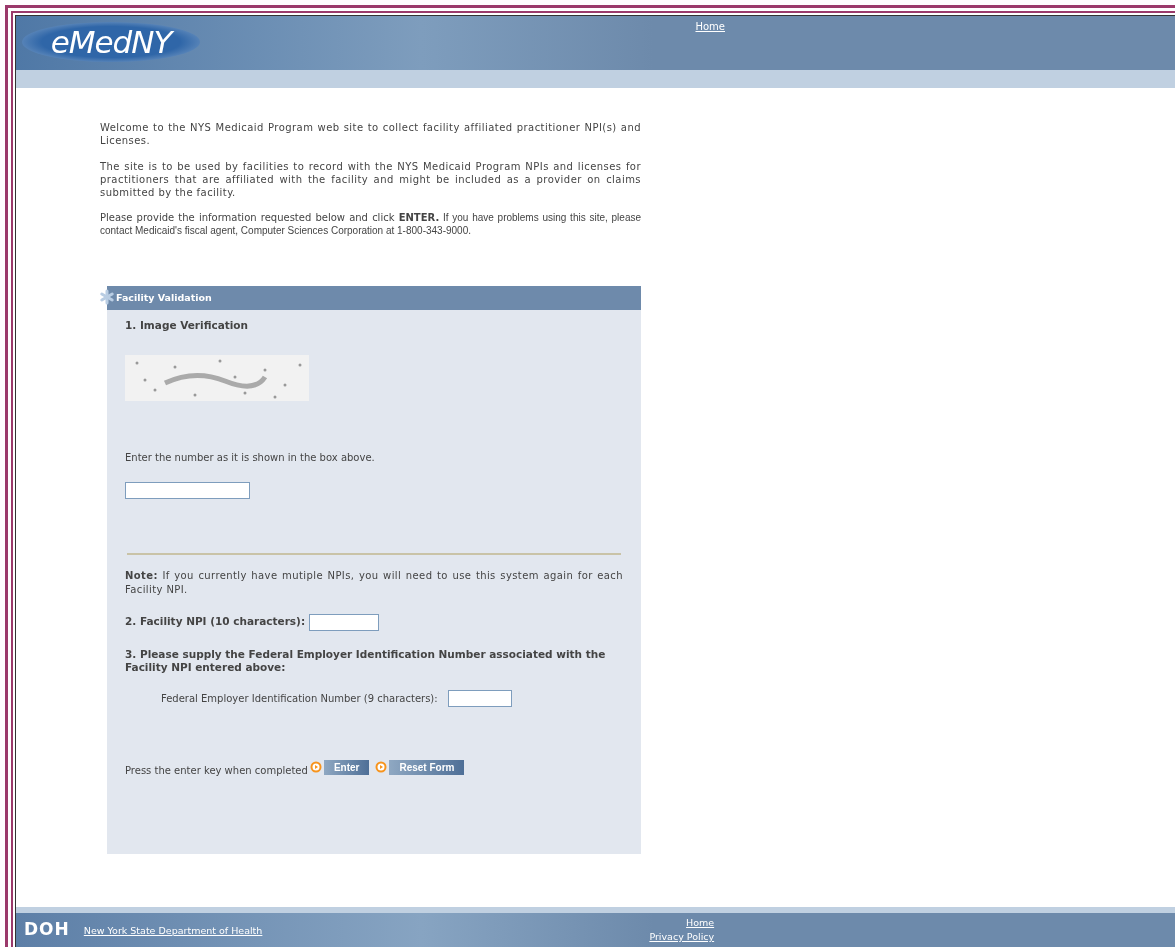 The image size is (1175, 947). I want to click on panel-title: Facility Validation, so click(374, 298).